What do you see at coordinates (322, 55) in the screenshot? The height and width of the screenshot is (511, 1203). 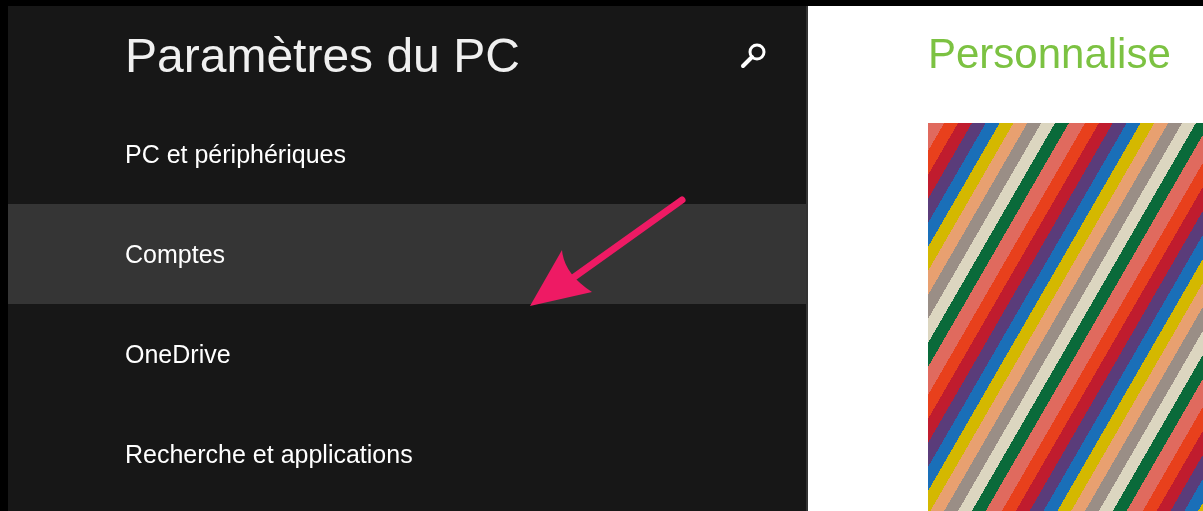 I see `settings-title: Paramètres du PC` at bounding box center [322, 55].